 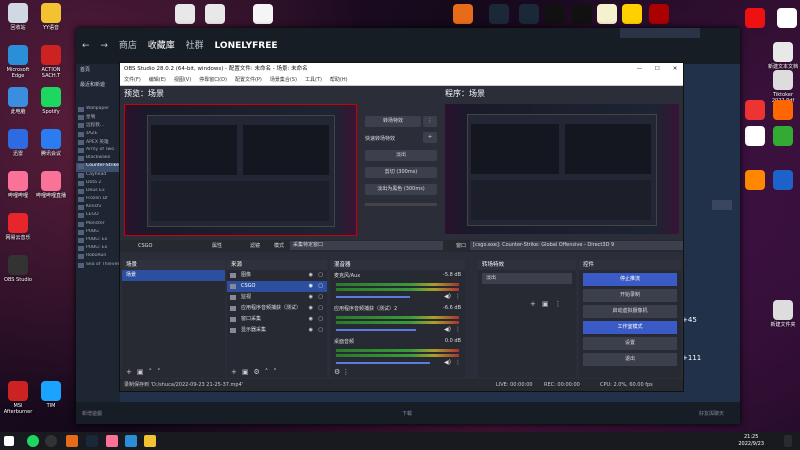 What do you see at coordinates (240, 170) in the screenshot?
I see `preview-canvas` at bounding box center [240, 170].